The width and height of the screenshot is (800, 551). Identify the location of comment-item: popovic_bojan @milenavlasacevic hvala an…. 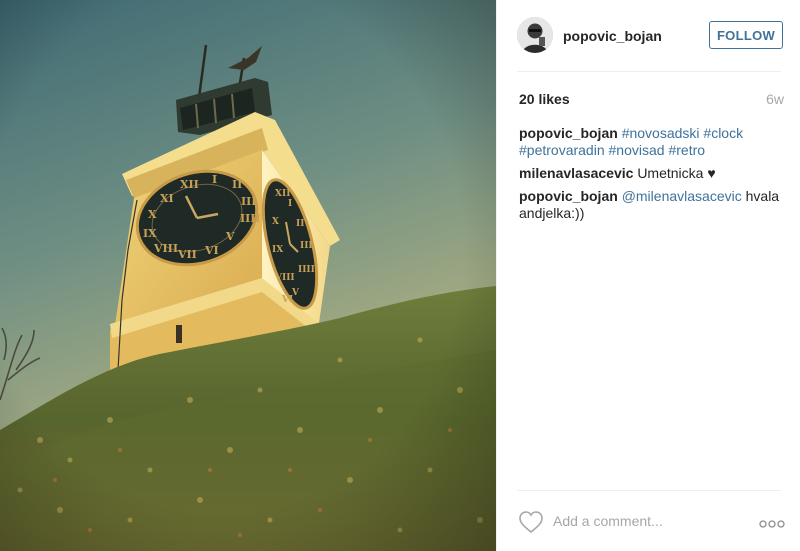
(650, 205).